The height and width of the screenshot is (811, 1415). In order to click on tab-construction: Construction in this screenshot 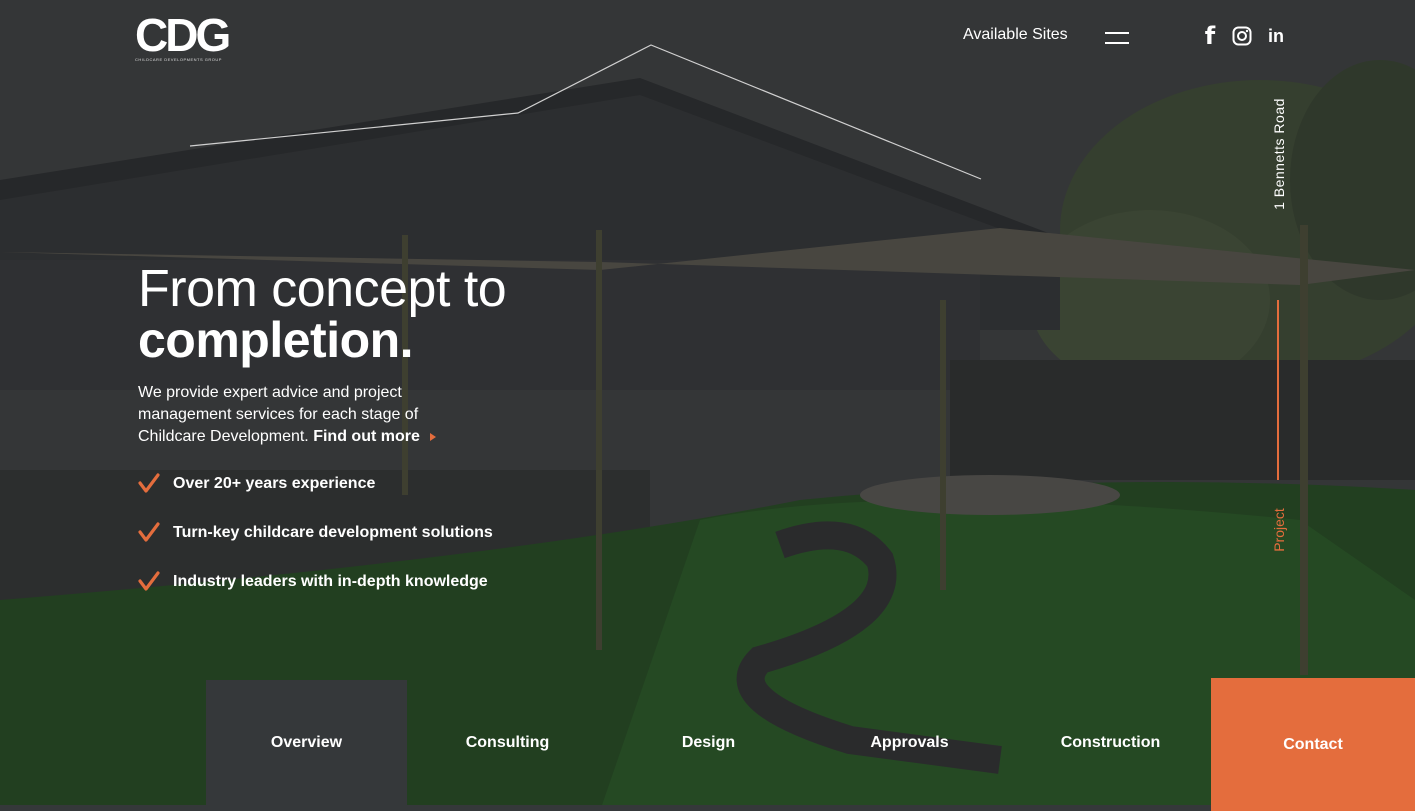, I will do `click(1110, 742)`.